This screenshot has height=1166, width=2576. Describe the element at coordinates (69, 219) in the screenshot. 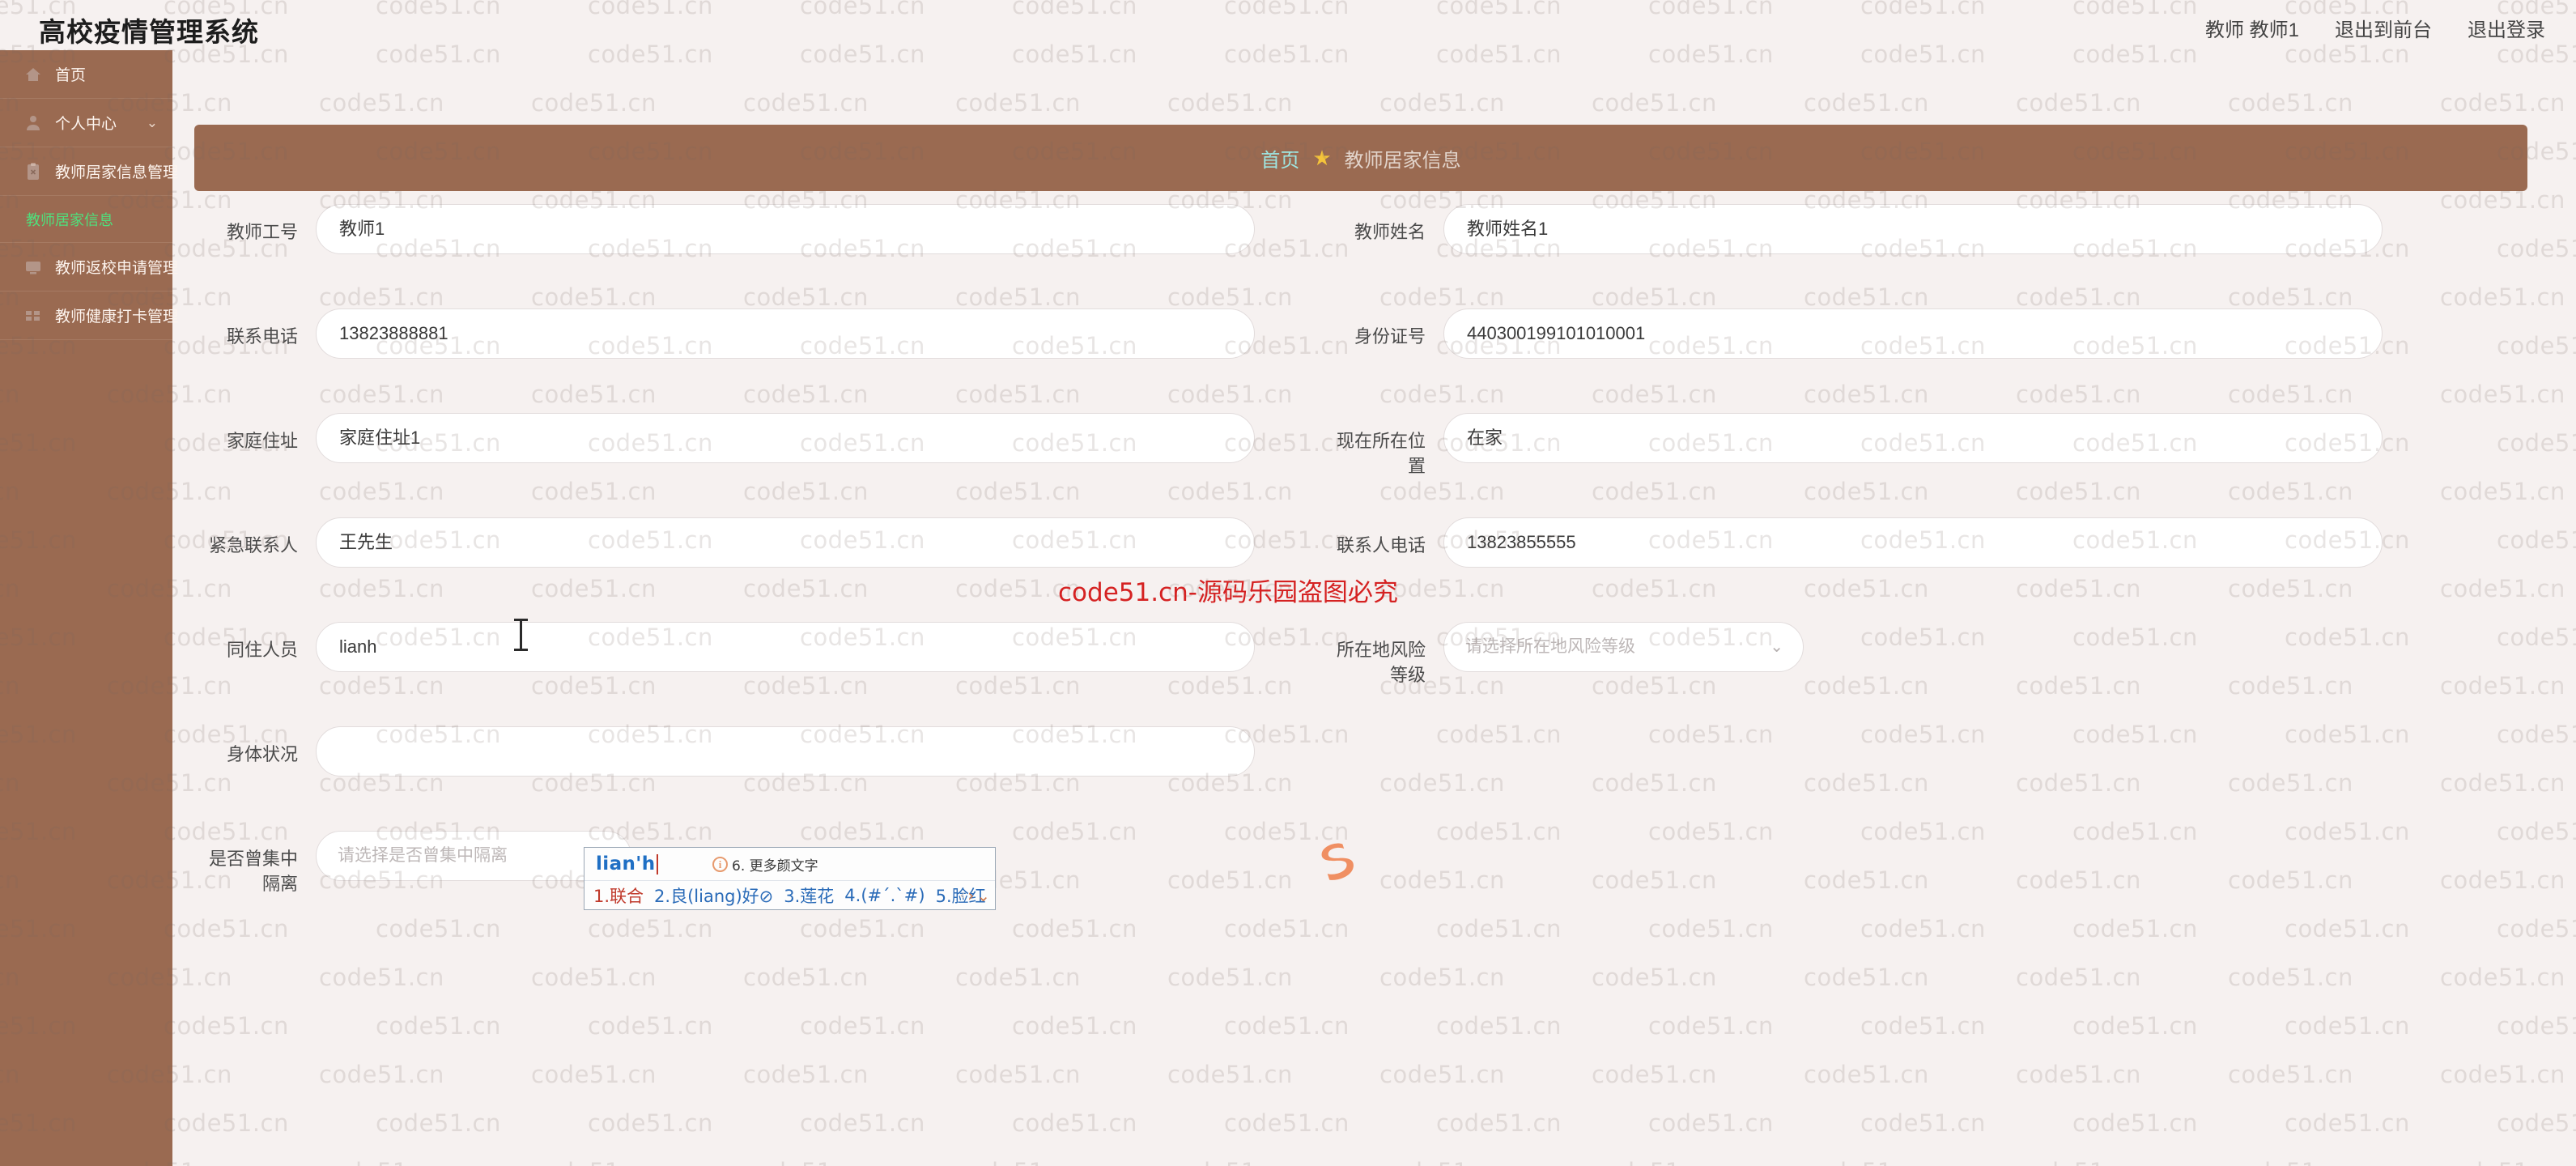

I see `sidebar-subitem-label: 教师居家信息` at that location.